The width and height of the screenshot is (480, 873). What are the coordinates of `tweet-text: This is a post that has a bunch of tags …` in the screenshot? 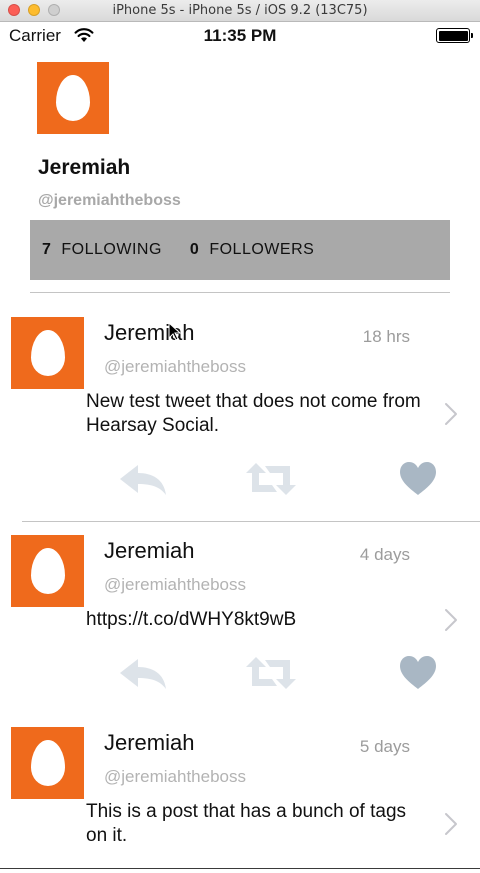 It's located at (246, 823).